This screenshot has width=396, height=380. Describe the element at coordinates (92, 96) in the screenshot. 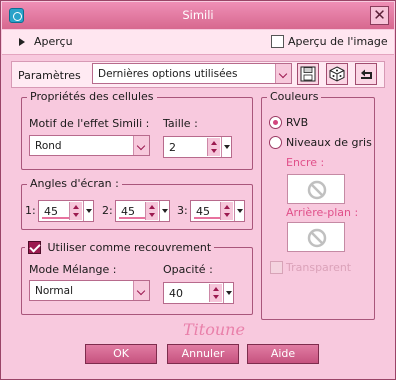

I see `cell-properties-title: Propriétés des cellules` at that location.